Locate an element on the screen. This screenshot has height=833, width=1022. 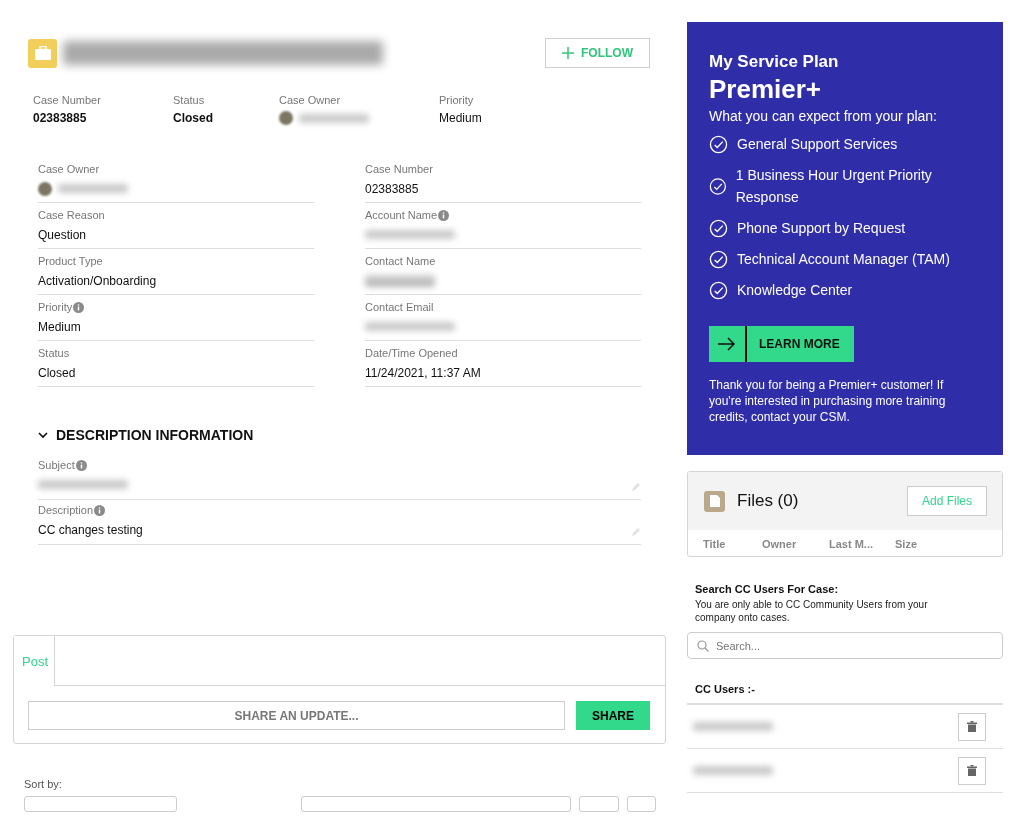
search-icon is located at coordinates (703, 646).